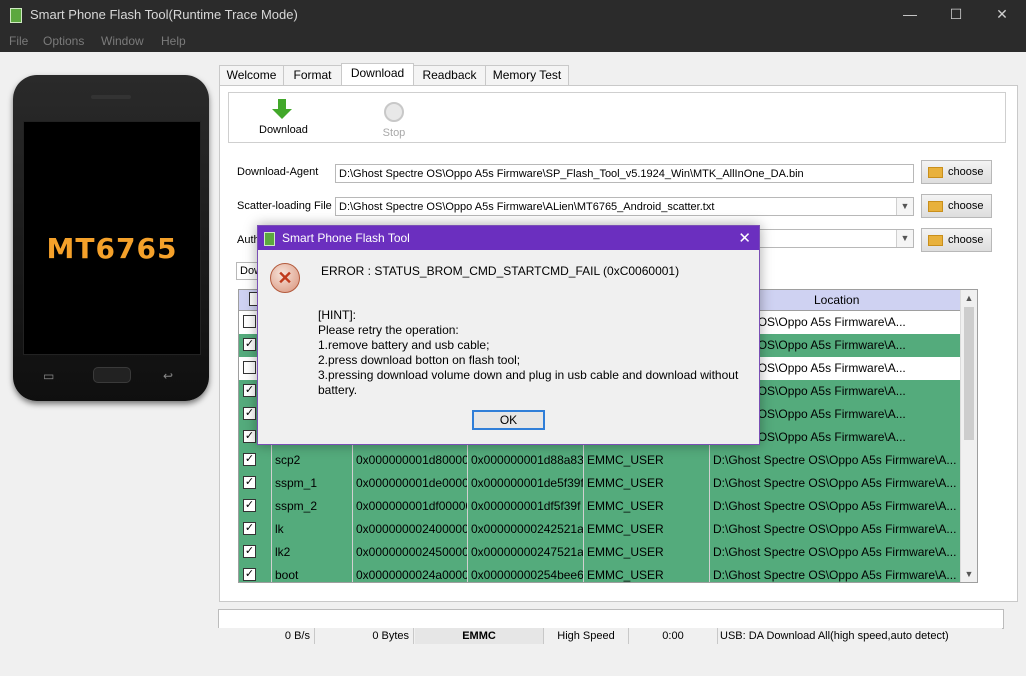 The height and width of the screenshot is (676, 1026). I want to click on scroll-up-icon: ▲, so click(969, 298).